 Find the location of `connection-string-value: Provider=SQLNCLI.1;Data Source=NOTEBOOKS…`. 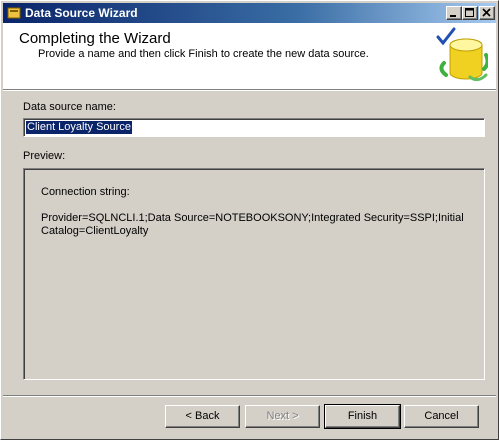

connection-string-value: Provider=SQLNCLI.1;Data Source=NOTEBOOKS… is located at coordinates (252, 224).